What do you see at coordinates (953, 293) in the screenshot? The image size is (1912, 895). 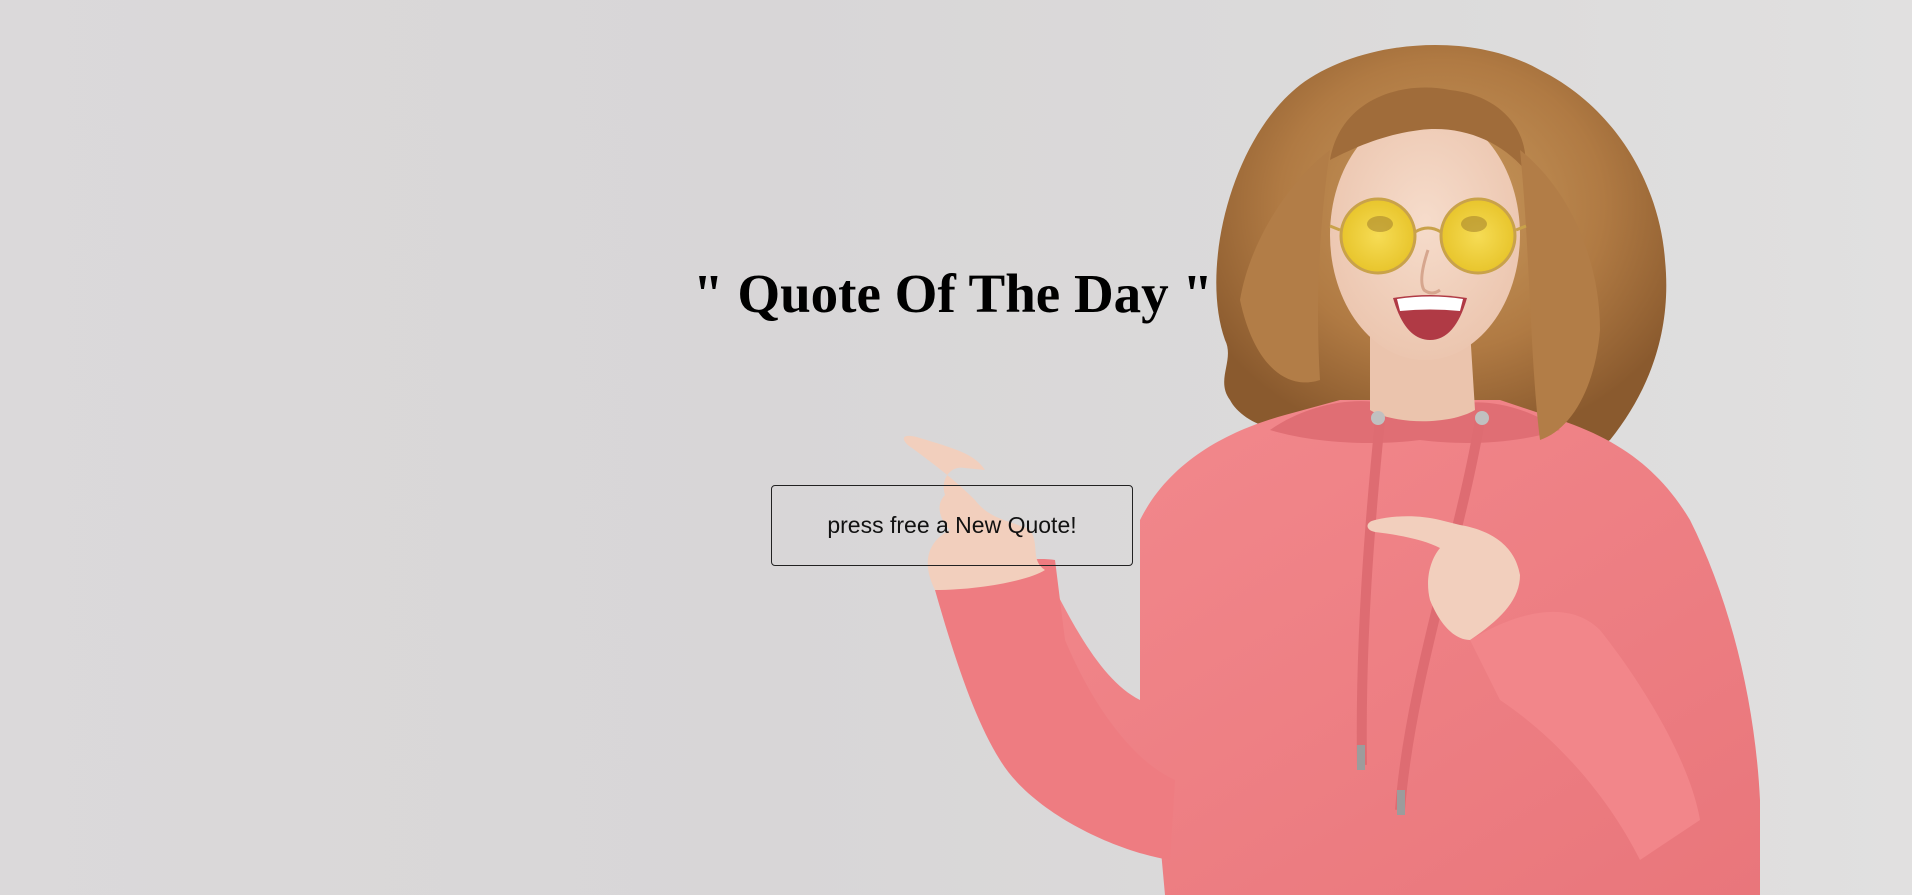 I see `page-title: " Quote Of The Day "` at bounding box center [953, 293].